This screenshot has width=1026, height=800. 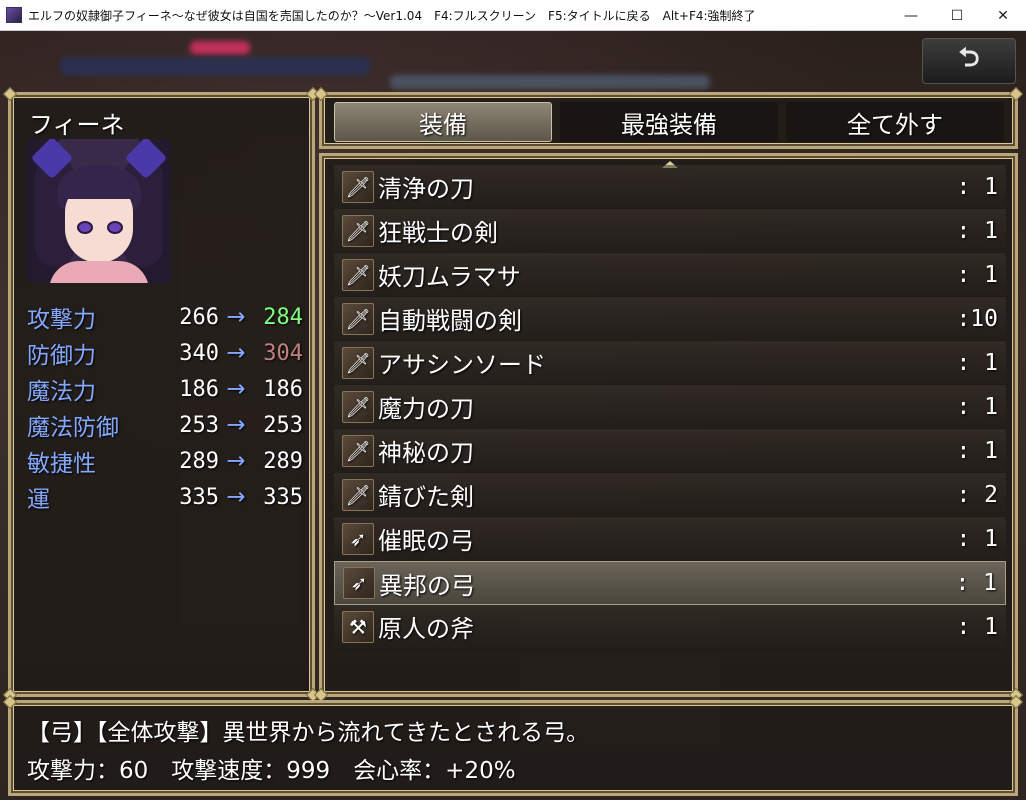 I want to click on list-item: 🗡 自動戦闘の剣 :10, so click(x=670, y=319).